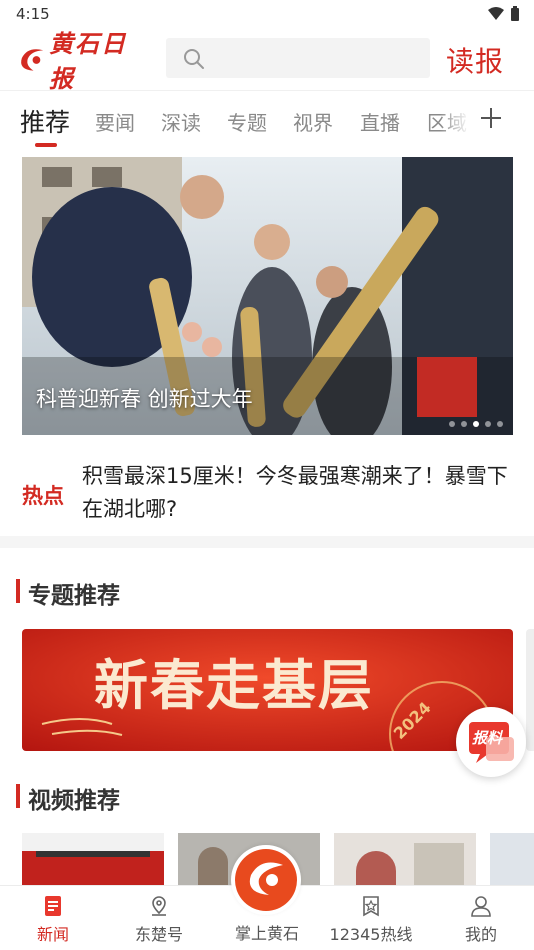  I want to click on logo-text: 黄石日报, so click(88, 61).